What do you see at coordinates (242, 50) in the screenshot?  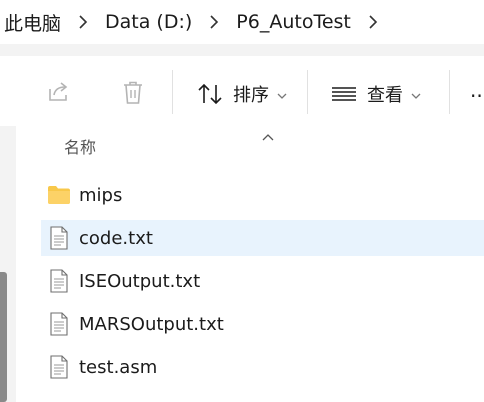 I see `address-toolbar-gap` at bounding box center [242, 50].